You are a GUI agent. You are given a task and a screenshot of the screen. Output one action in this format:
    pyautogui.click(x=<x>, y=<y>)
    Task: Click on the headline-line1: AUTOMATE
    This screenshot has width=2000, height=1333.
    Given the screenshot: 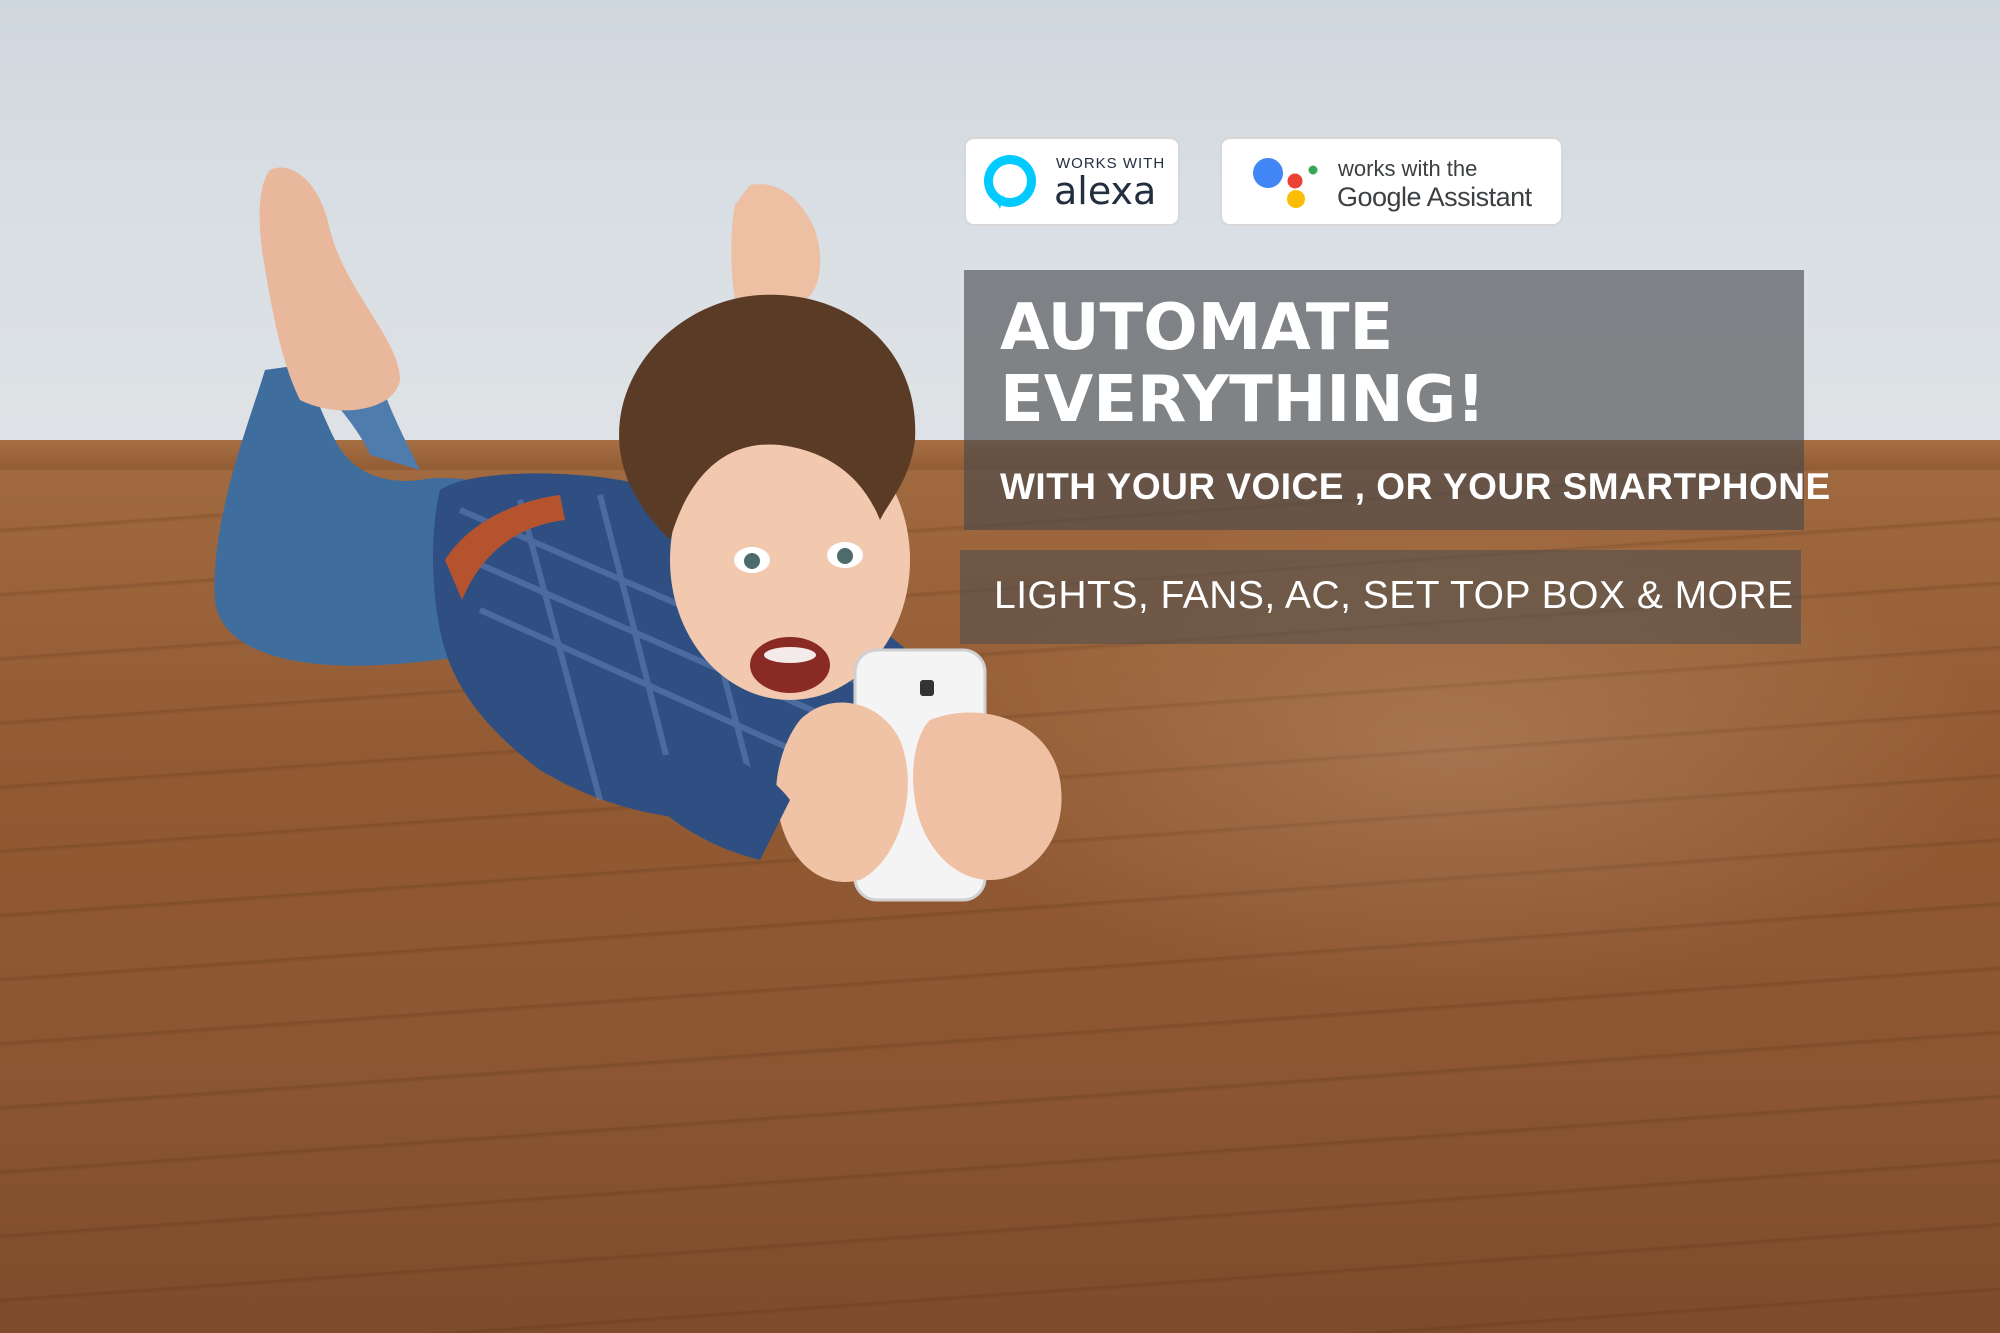 What is the action you would take?
    pyautogui.click(x=1197, y=328)
    